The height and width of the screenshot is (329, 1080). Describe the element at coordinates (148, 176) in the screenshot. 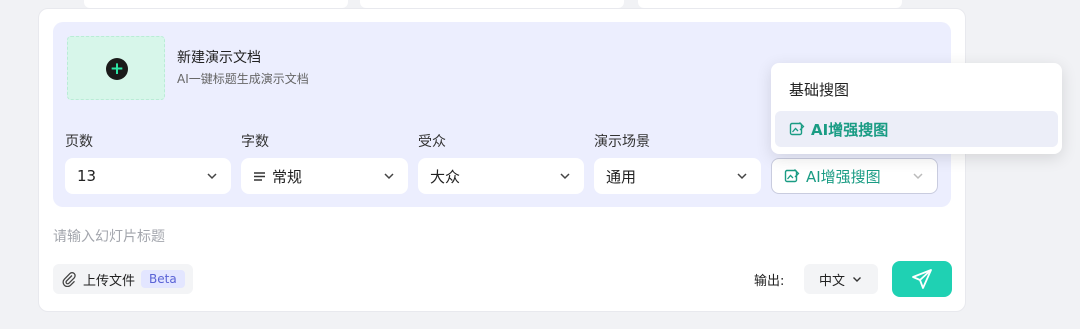

I see `pages-select: 13` at that location.